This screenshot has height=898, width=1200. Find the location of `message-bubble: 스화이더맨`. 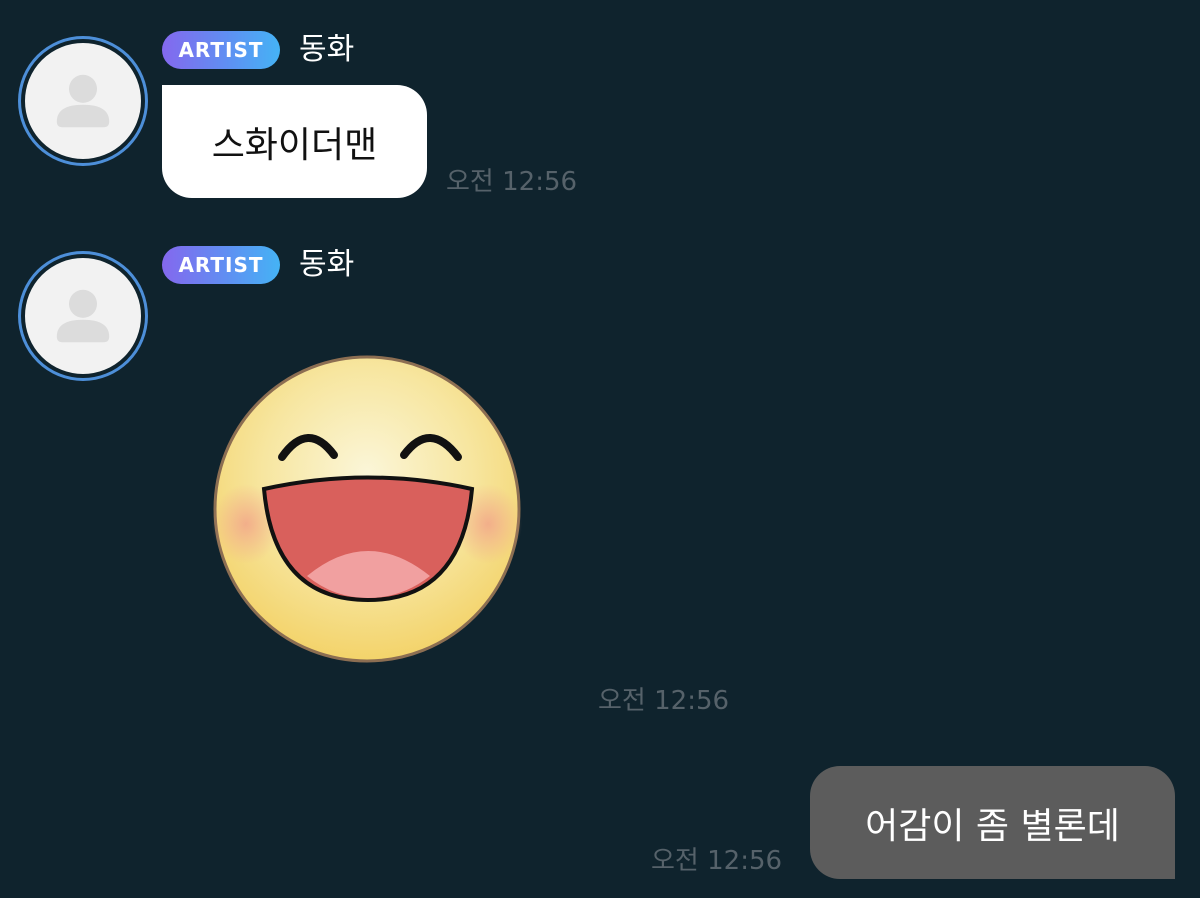

message-bubble: 스화이더맨 is located at coordinates (294, 141).